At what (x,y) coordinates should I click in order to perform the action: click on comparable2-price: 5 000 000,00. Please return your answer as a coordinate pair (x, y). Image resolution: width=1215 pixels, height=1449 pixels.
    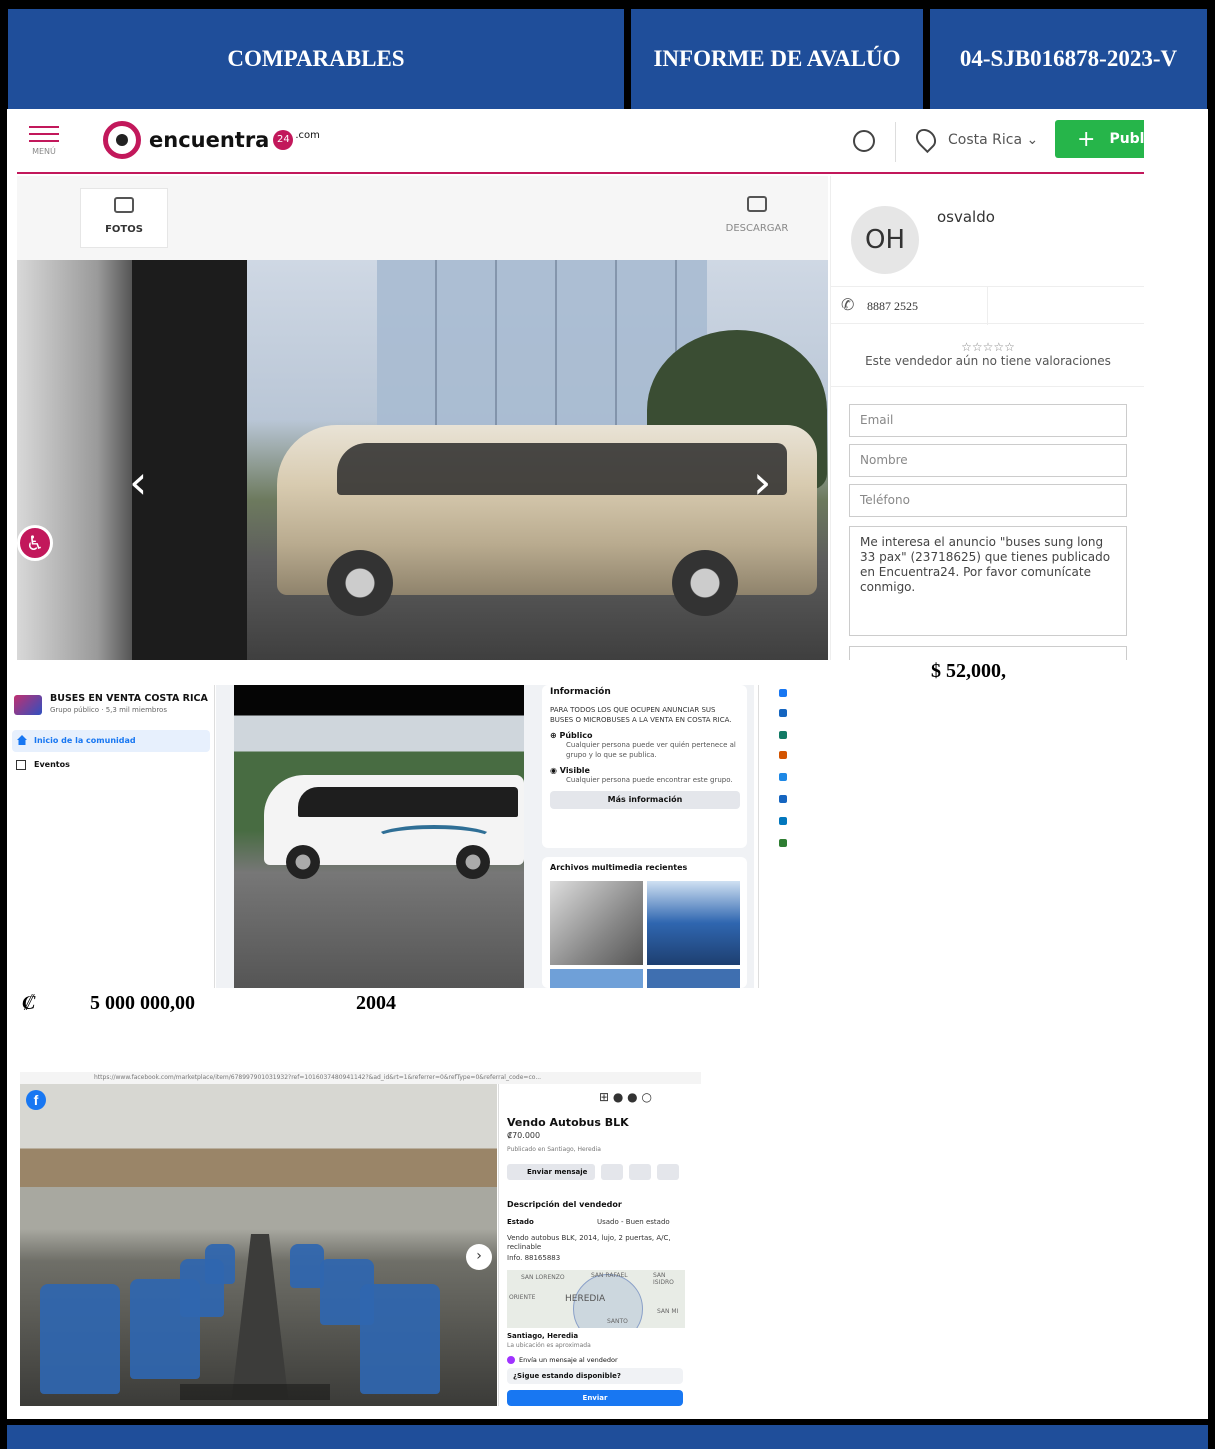
    Looking at the image, I should click on (142, 1003).